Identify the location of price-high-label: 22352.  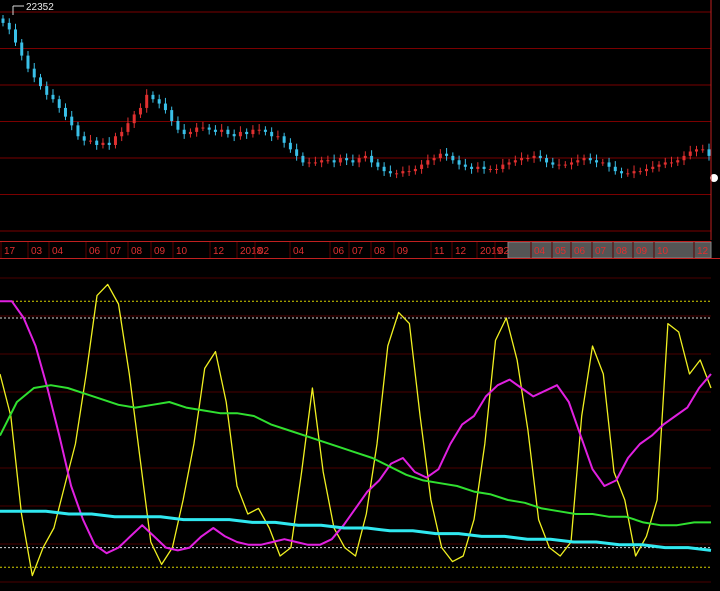
(40, 7).